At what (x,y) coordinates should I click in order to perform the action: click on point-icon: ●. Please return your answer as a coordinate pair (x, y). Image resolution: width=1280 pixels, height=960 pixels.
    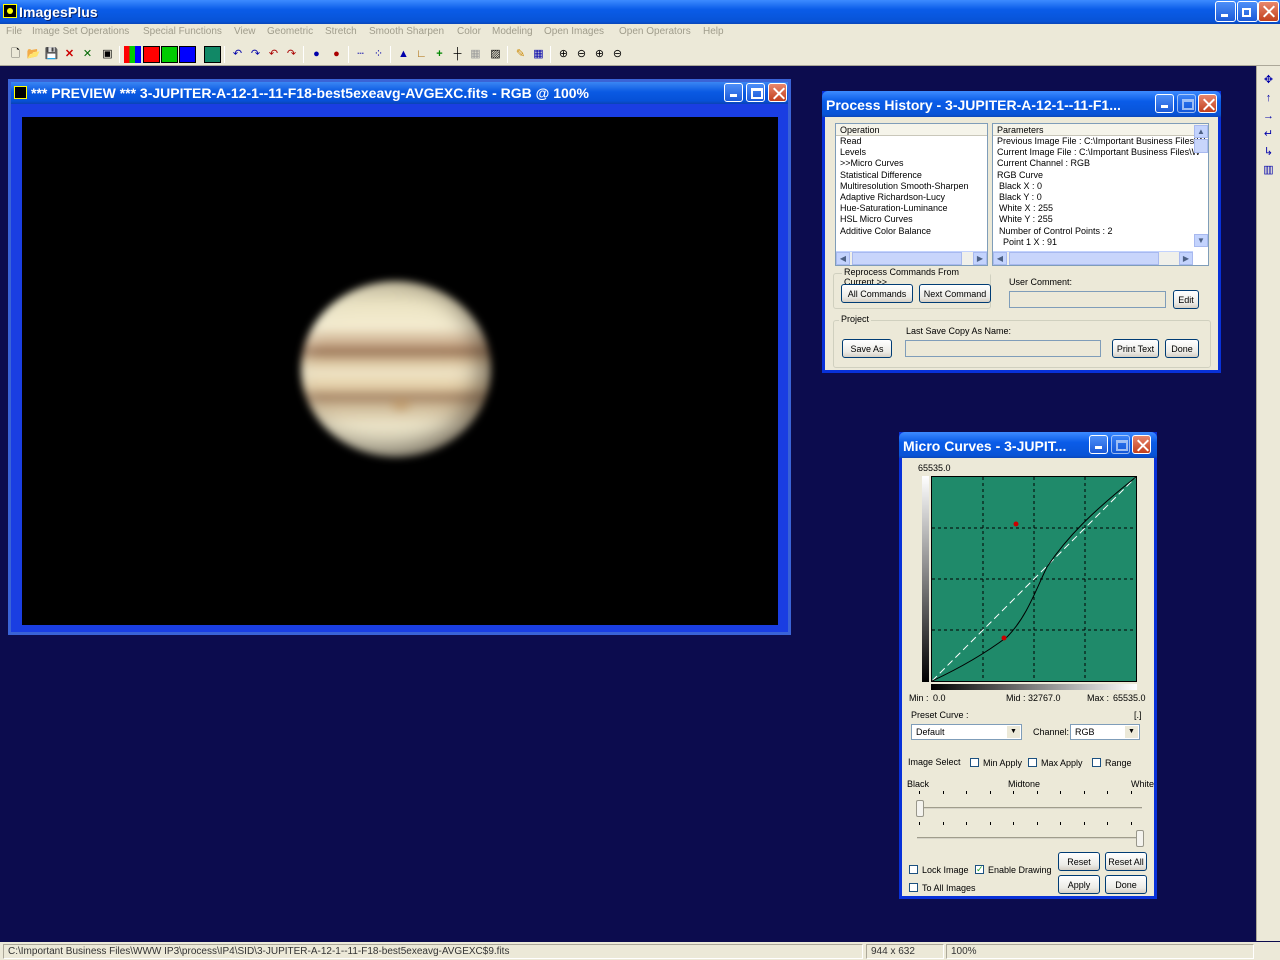
    Looking at the image, I should click on (316, 54).